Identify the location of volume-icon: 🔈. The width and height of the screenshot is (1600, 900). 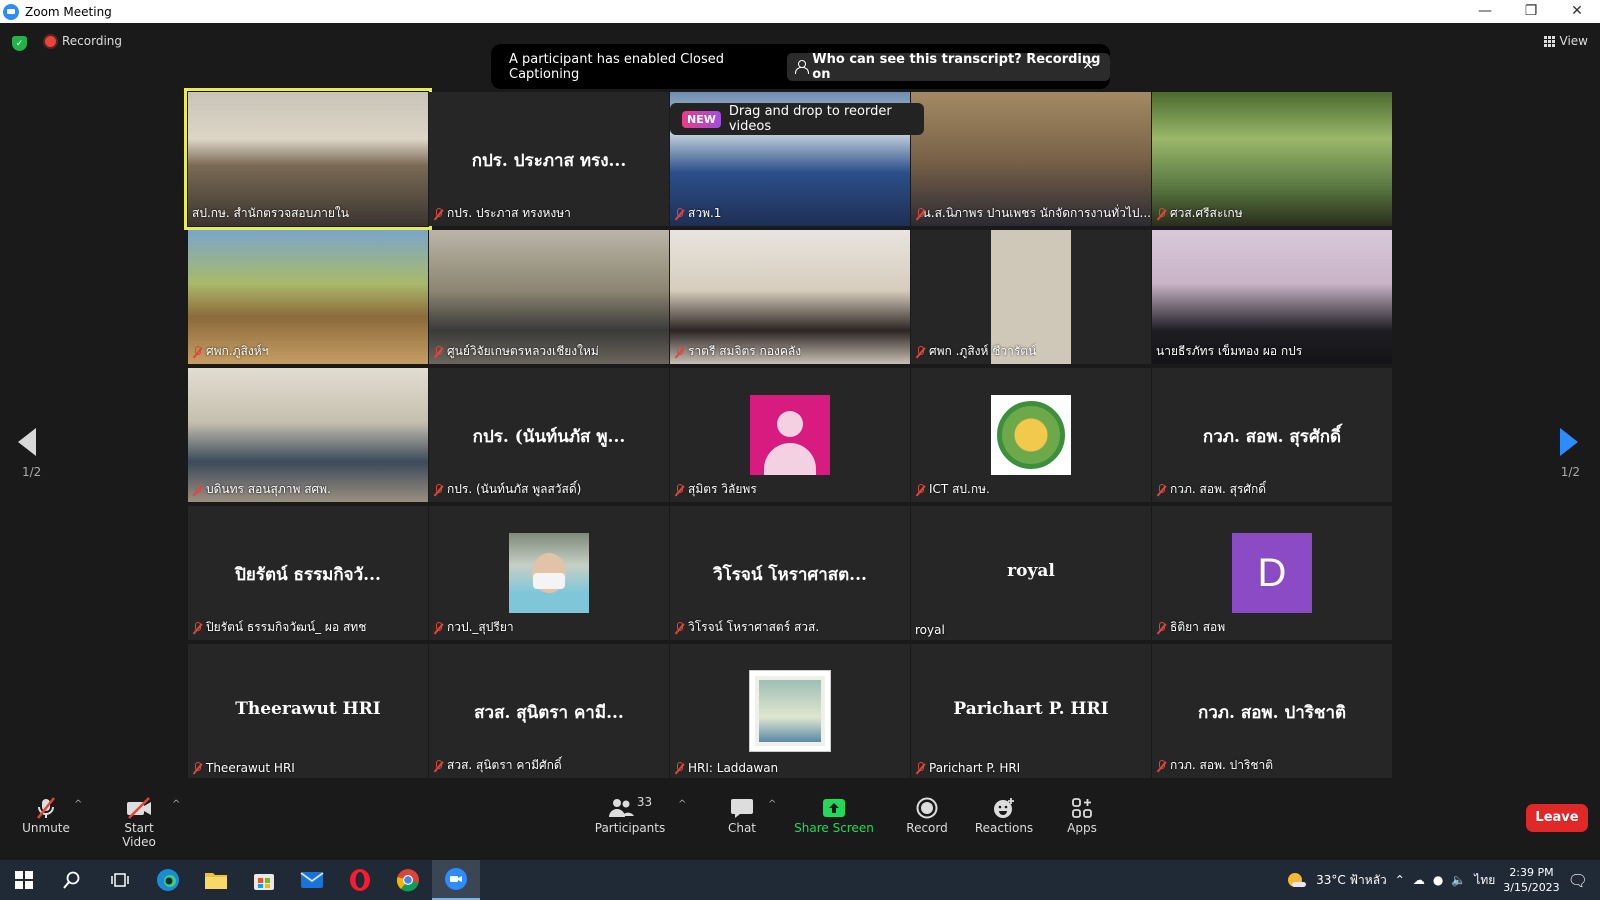
(1458, 880).